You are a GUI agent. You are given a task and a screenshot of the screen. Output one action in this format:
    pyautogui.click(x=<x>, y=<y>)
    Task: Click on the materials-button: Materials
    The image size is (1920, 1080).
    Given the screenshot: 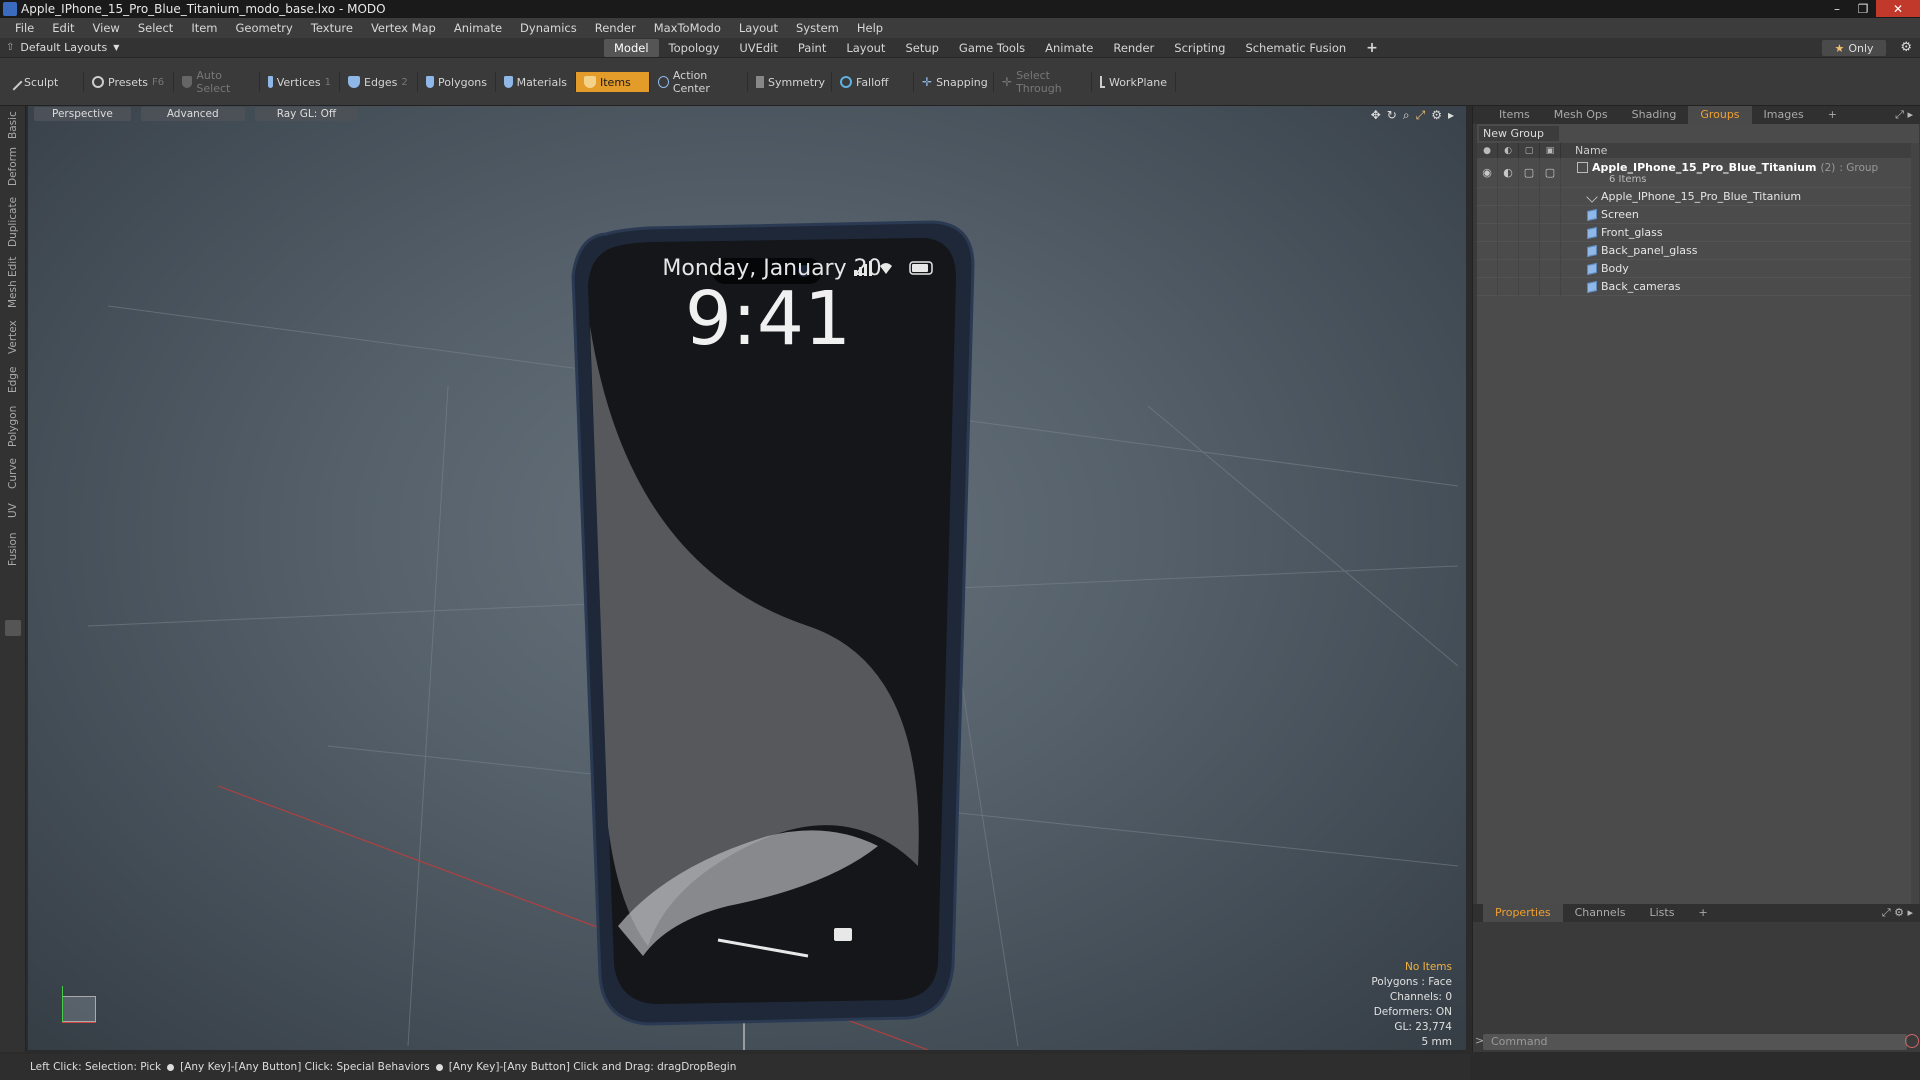 What is the action you would take?
    pyautogui.click(x=536, y=82)
    